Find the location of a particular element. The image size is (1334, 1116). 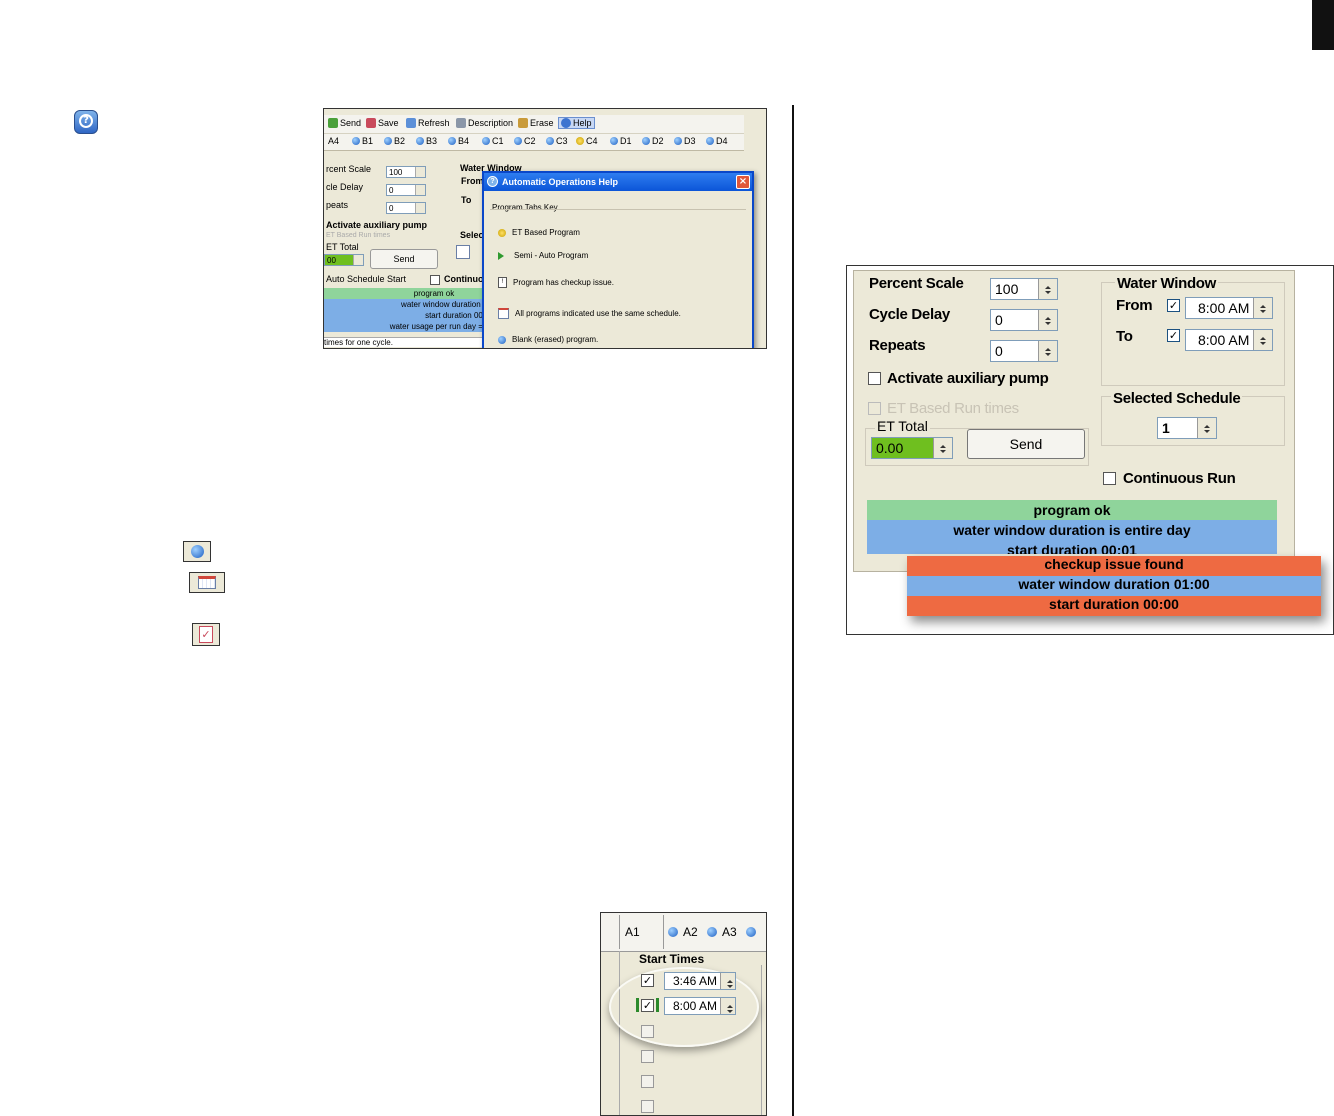

aux-pump-label: Activate auxiliary pump is located at coordinates (377, 225).